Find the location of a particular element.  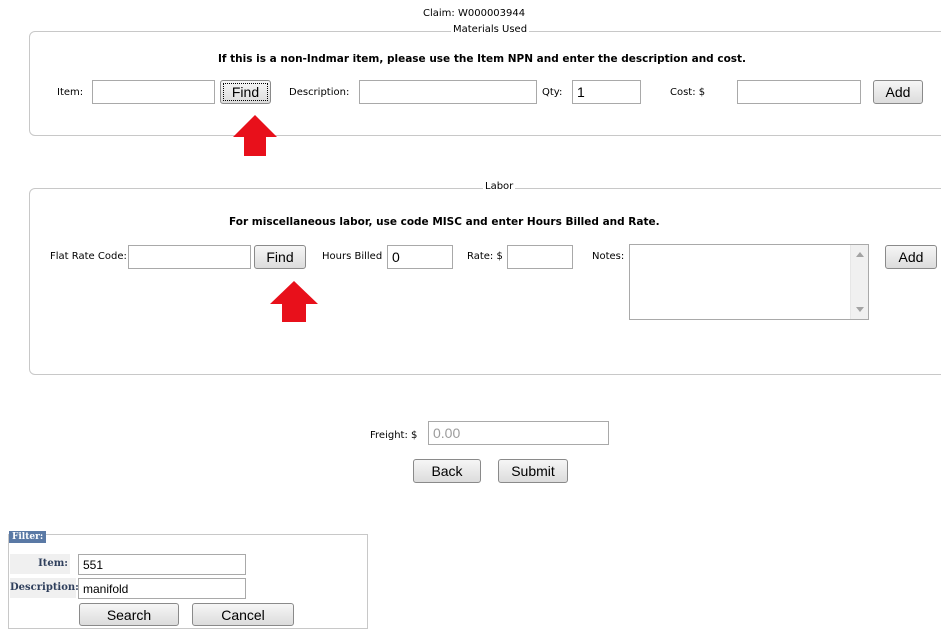

notes-textarea is located at coordinates (749, 282).